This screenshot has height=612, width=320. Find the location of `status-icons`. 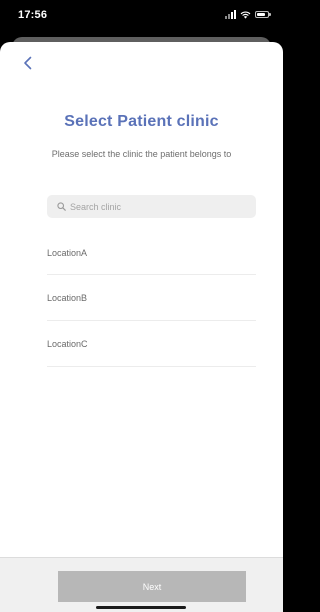

status-icons is located at coordinates (248, 14).